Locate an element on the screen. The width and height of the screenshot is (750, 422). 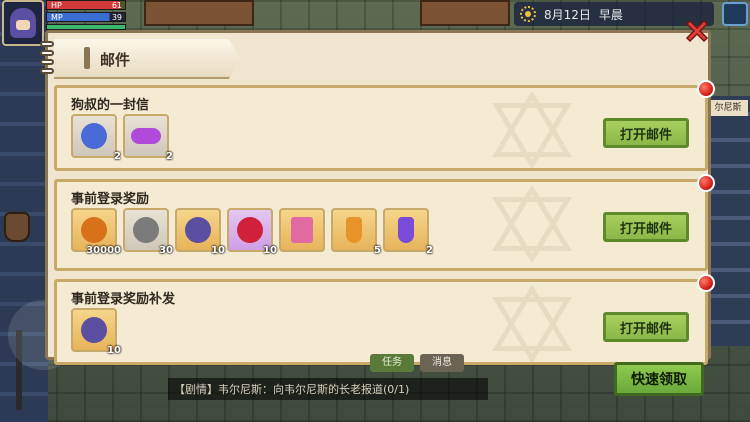
purple-capsule-icon is located at coordinates (146, 136).